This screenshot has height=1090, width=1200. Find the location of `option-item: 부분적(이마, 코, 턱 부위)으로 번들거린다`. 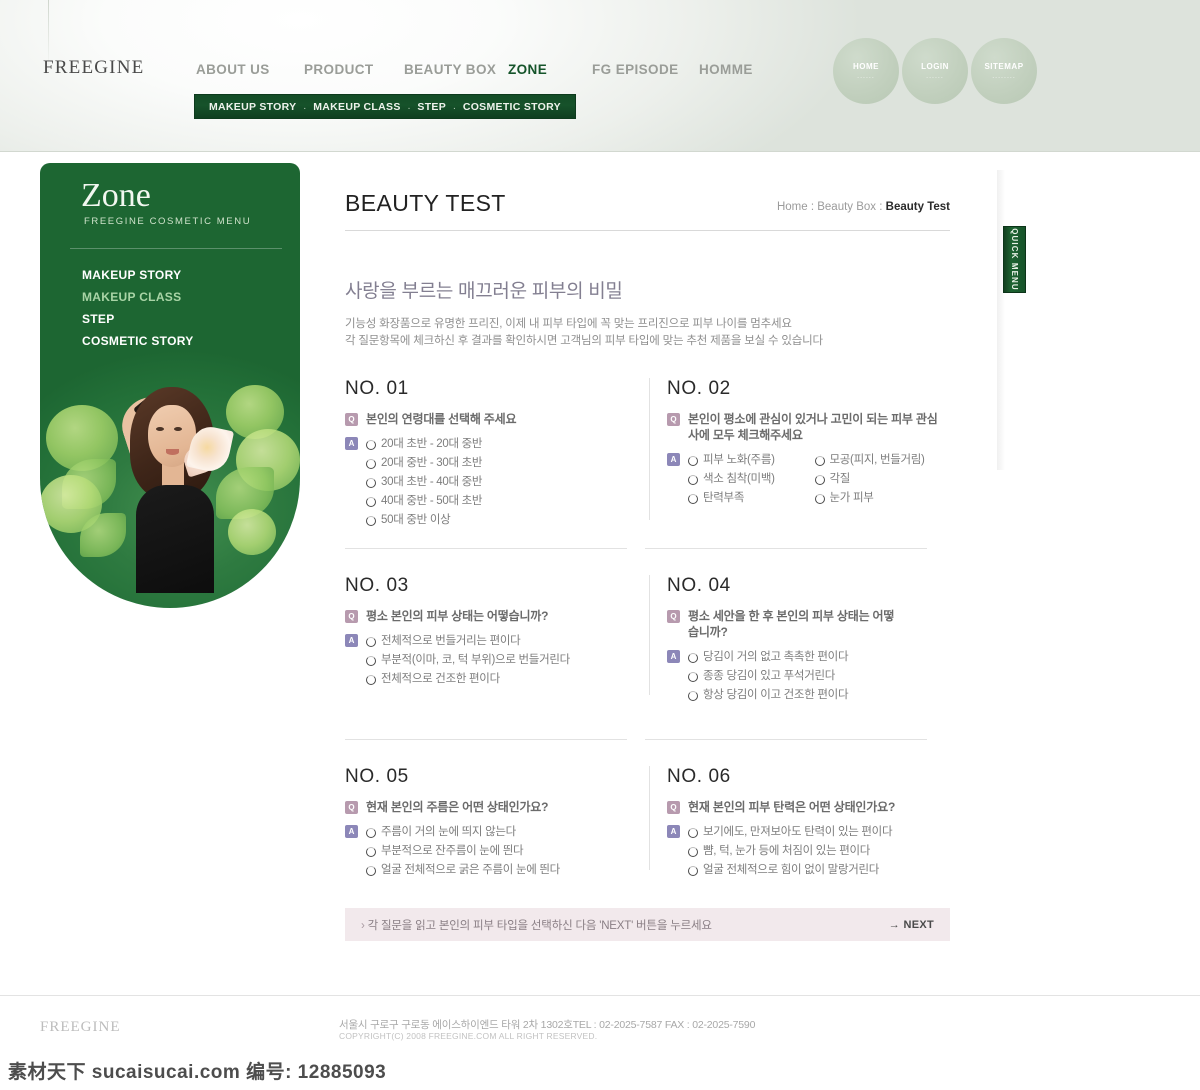

option-item: 부분적(이마, 코, 턱 부위)으로 번들거린다 is located at coordinates (500, 660).